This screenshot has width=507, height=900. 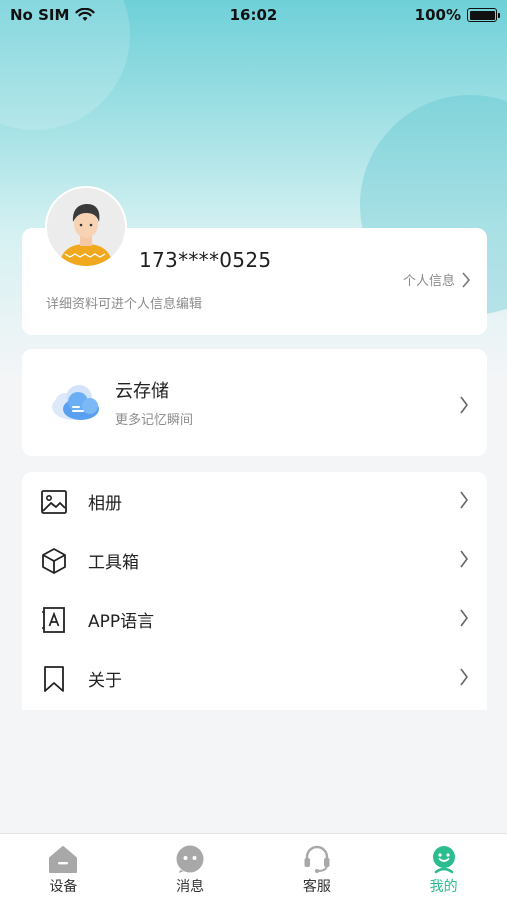 What do you see at coordinates (190, 887) in the screenshot?
I see `tab-label: 消息` at bounding box center [190, 887].